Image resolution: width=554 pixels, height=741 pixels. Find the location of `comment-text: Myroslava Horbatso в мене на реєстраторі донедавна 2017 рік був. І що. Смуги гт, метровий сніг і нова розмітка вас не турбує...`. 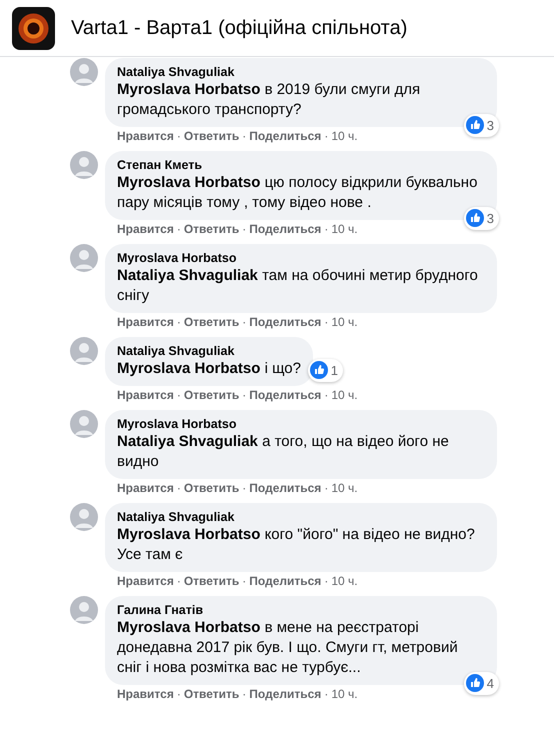

comment-text: Myroslava Horbatso в мене на реєстраторі донедавна 2017 рік був. І що. Смуги гт, метровий сніг і нова розмітка вас не турбує... is located at coordinates (288, 648).